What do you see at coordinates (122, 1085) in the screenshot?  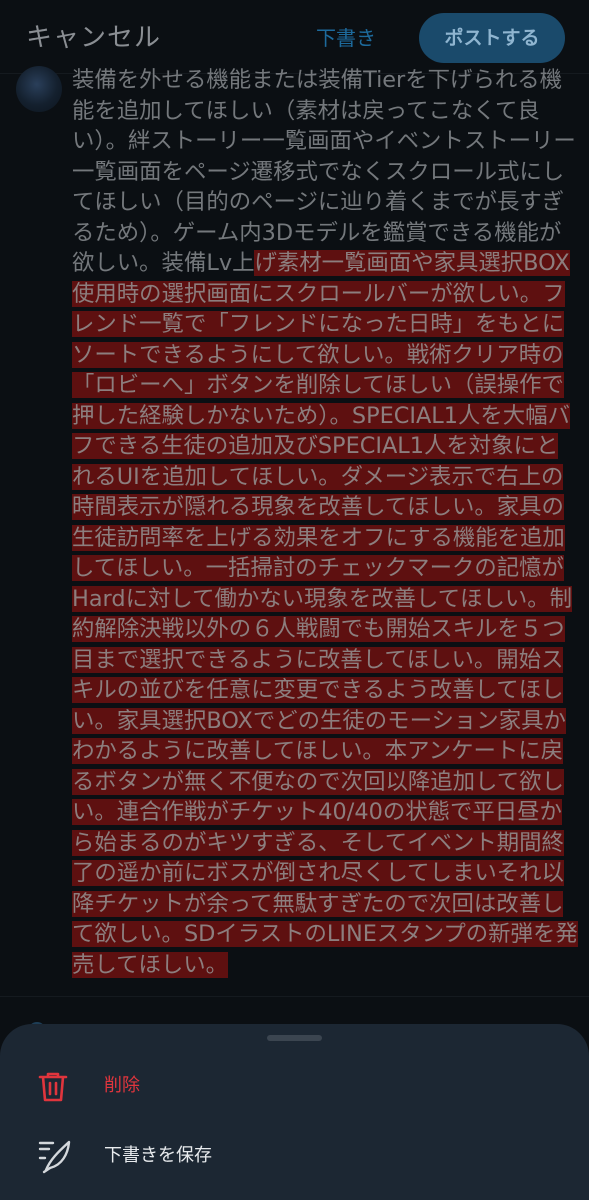 I see `delete-label: 削除` at bounding box center [122, 1085].